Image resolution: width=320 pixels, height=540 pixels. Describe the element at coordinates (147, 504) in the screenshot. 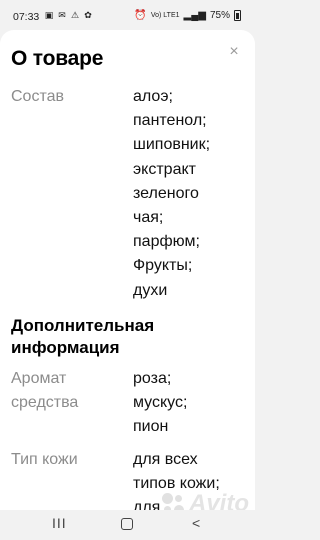

I see `value-line: для` at that location.